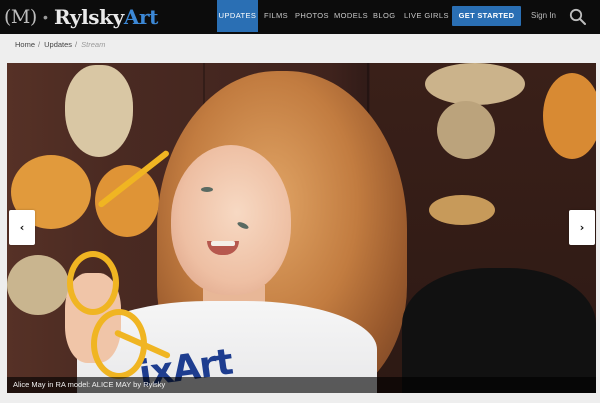  Describe the element at coordinates (499, 330) in the screenshot. I see `dark-fabric` at that location.